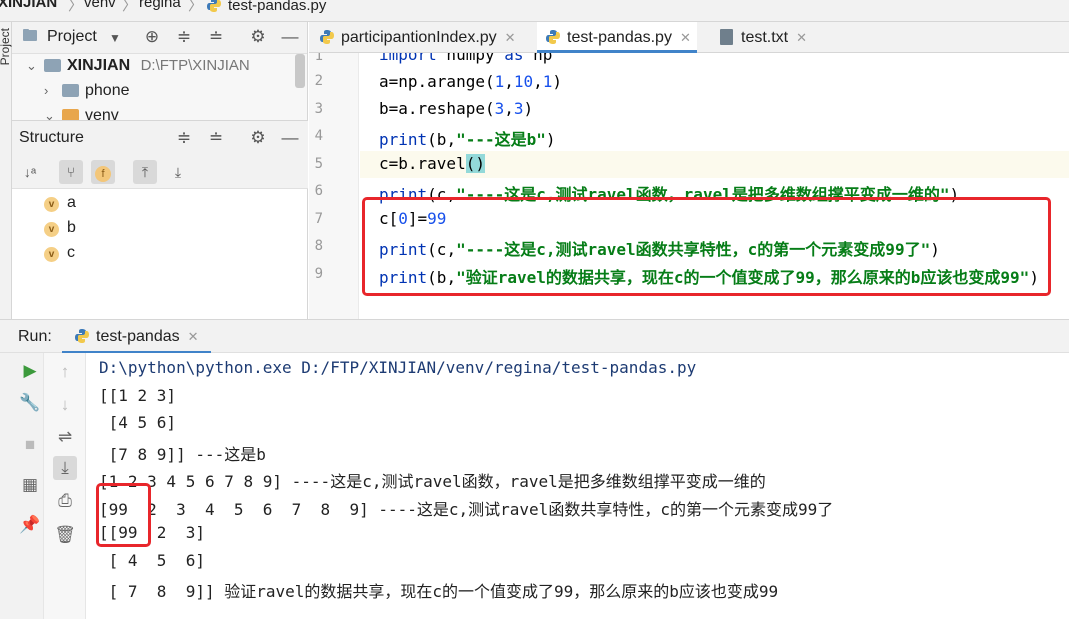 The width and height of the screenshot is (1069, 619). What do you see at coordinates (432, 163) in the screenshot?
I see `code-line-5: c=b.ravel()` at bounding box center [432, 163].